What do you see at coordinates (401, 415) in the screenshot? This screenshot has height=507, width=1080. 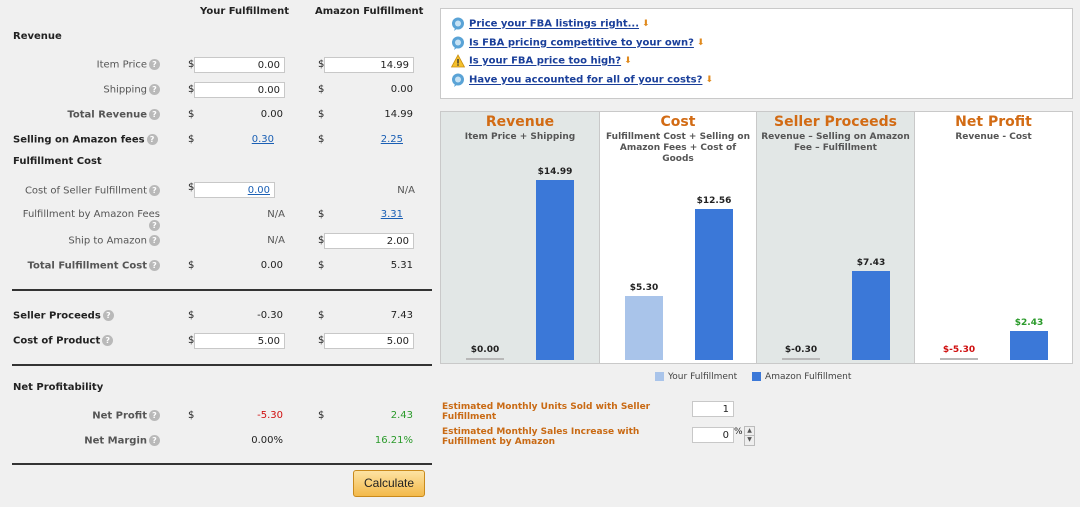 I see `net-profit-amazon-value: 2.43` at bounding box center [401, 415].